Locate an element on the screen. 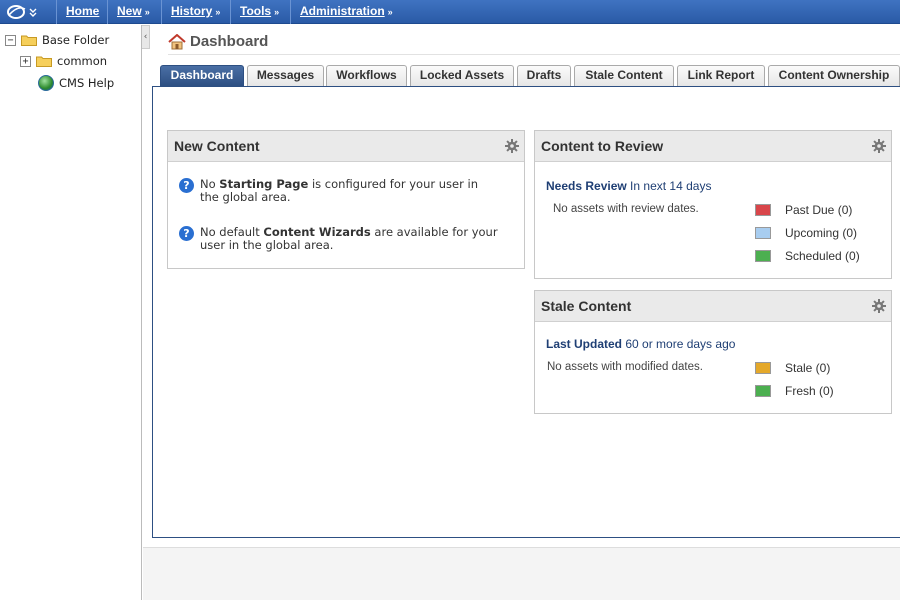 Image resolution: width=900 pixels, height=600 pixels. menu-new: New» is located at coordinates (133, 11).